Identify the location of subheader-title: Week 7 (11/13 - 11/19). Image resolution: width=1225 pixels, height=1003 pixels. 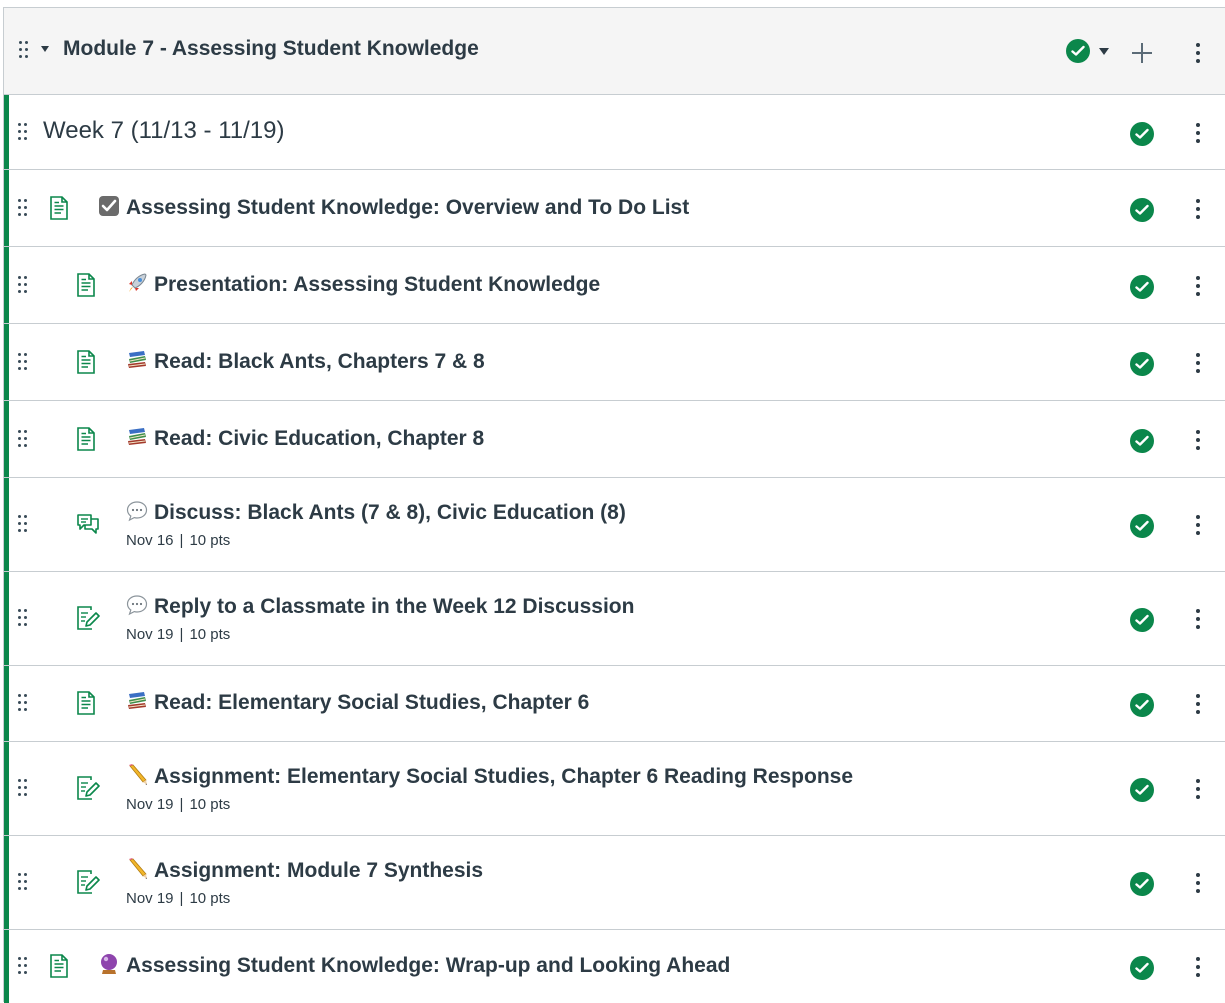
(164, 130).